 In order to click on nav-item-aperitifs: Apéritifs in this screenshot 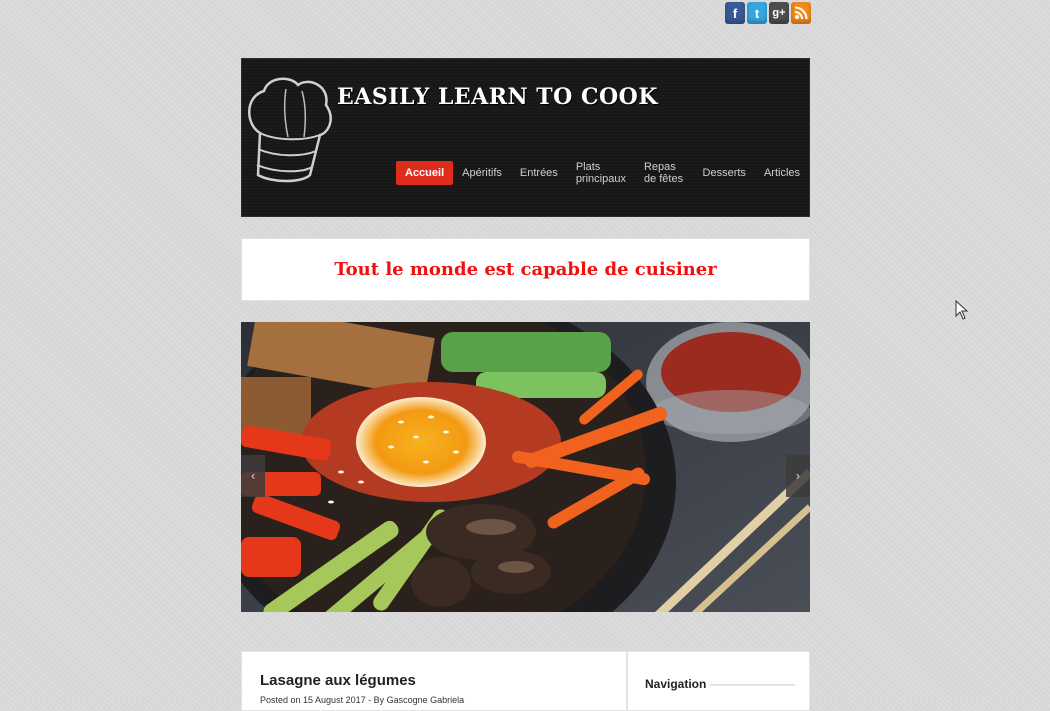, I will do `click(482, 173)`.